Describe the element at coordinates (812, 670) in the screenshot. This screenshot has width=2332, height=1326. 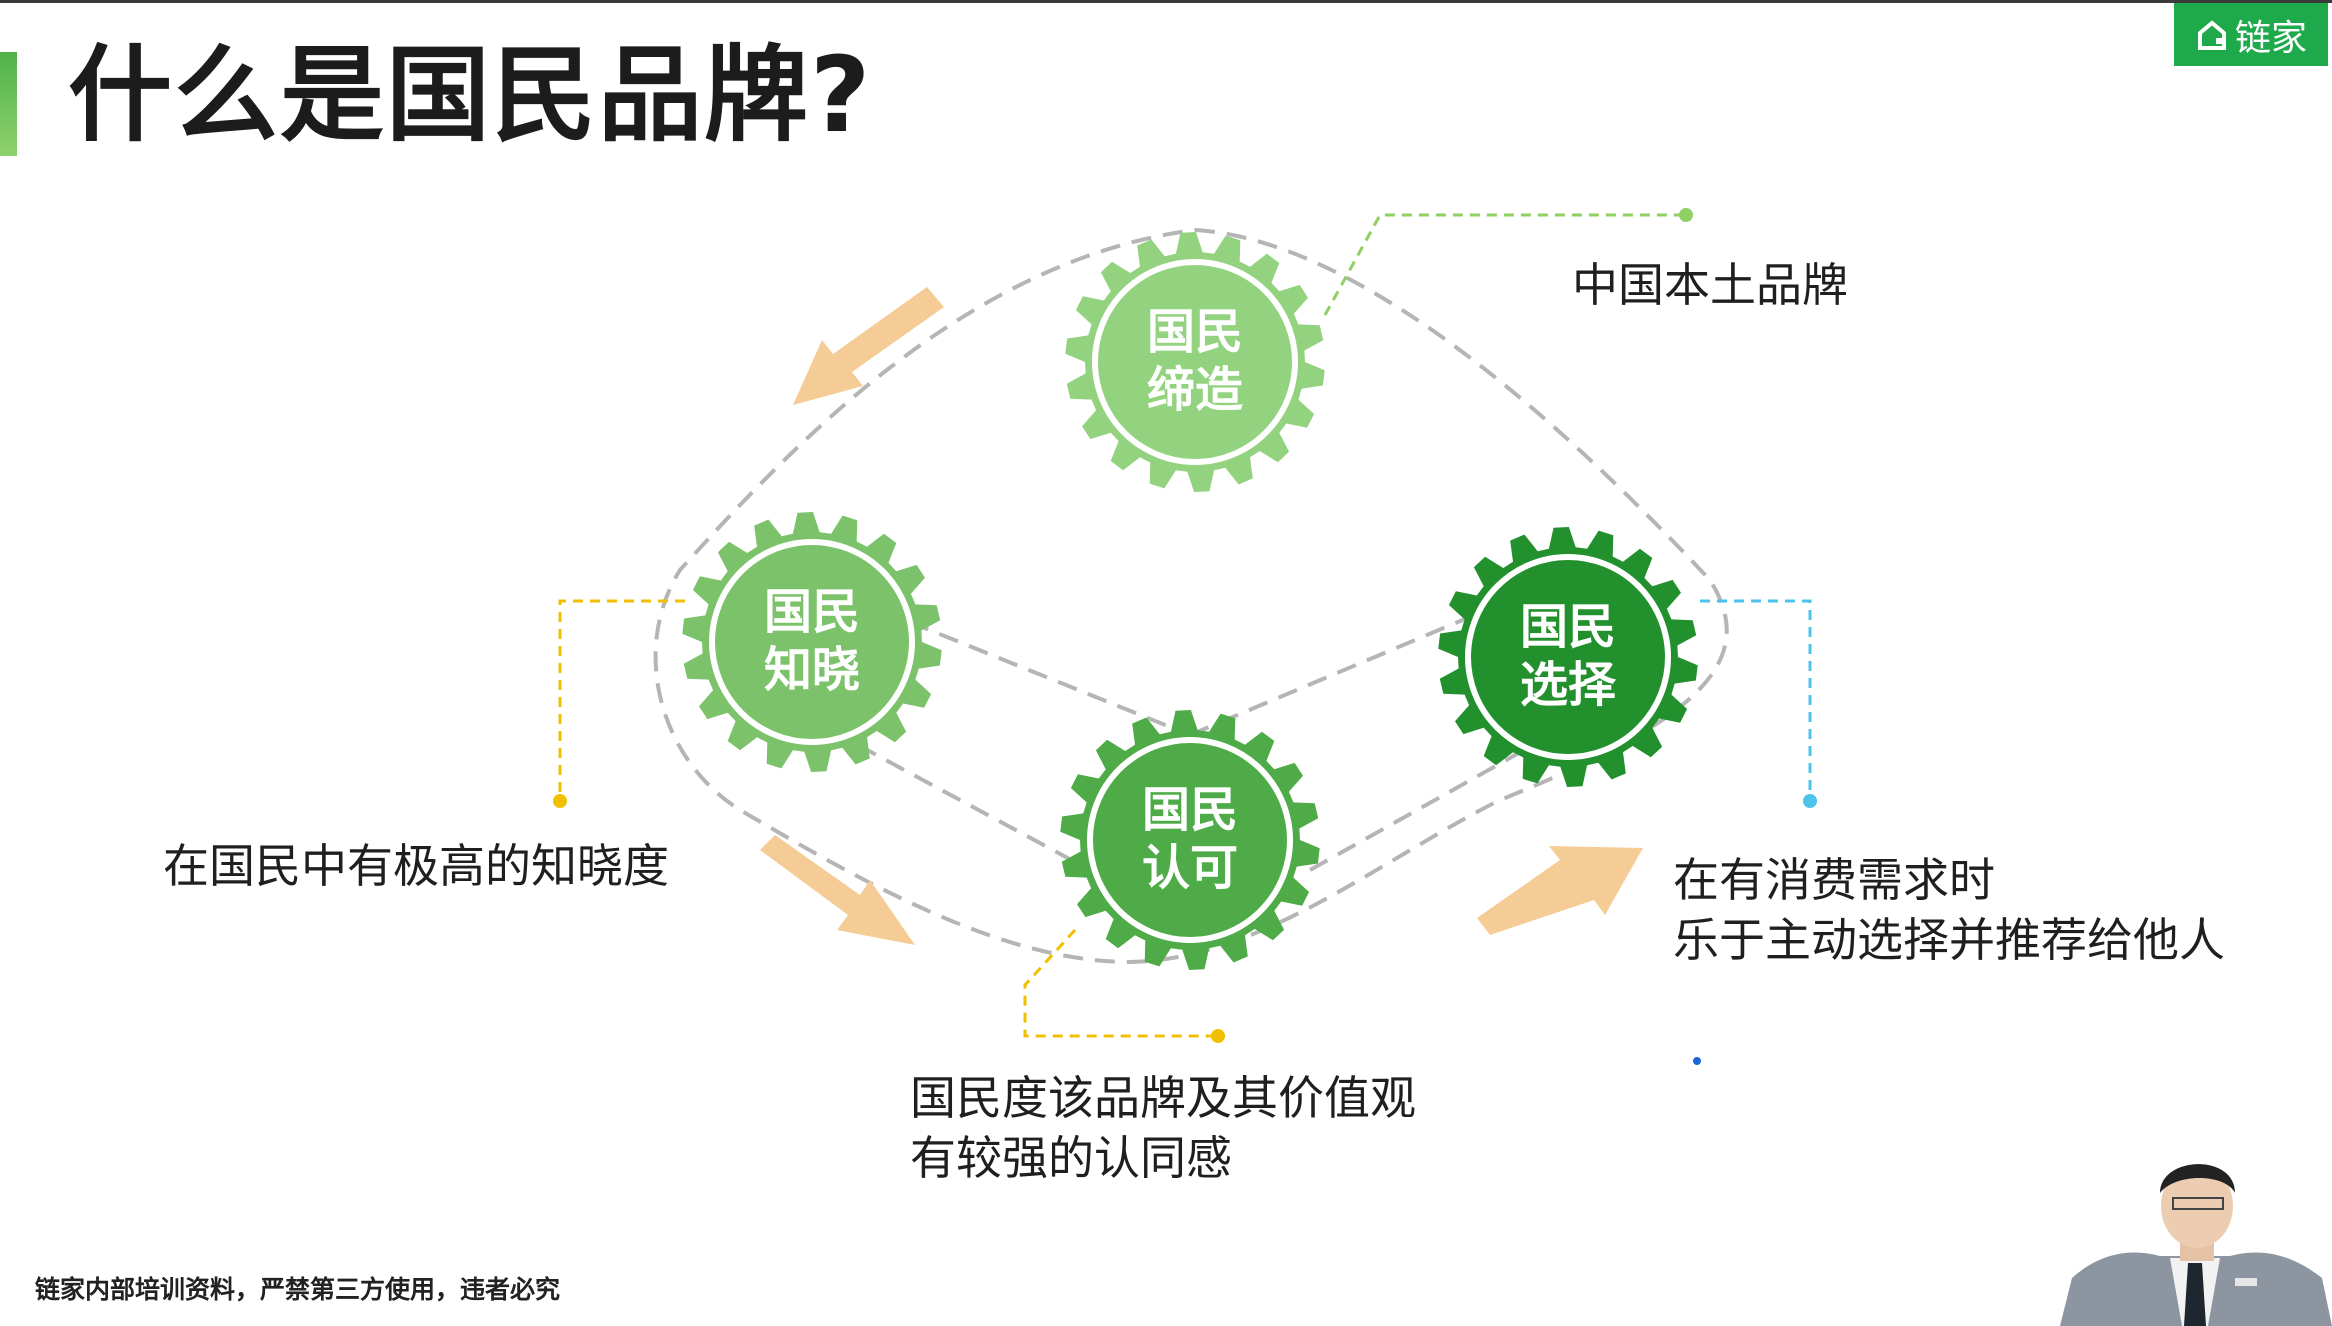
I see `gear-label-line2: 知晓` at that location.